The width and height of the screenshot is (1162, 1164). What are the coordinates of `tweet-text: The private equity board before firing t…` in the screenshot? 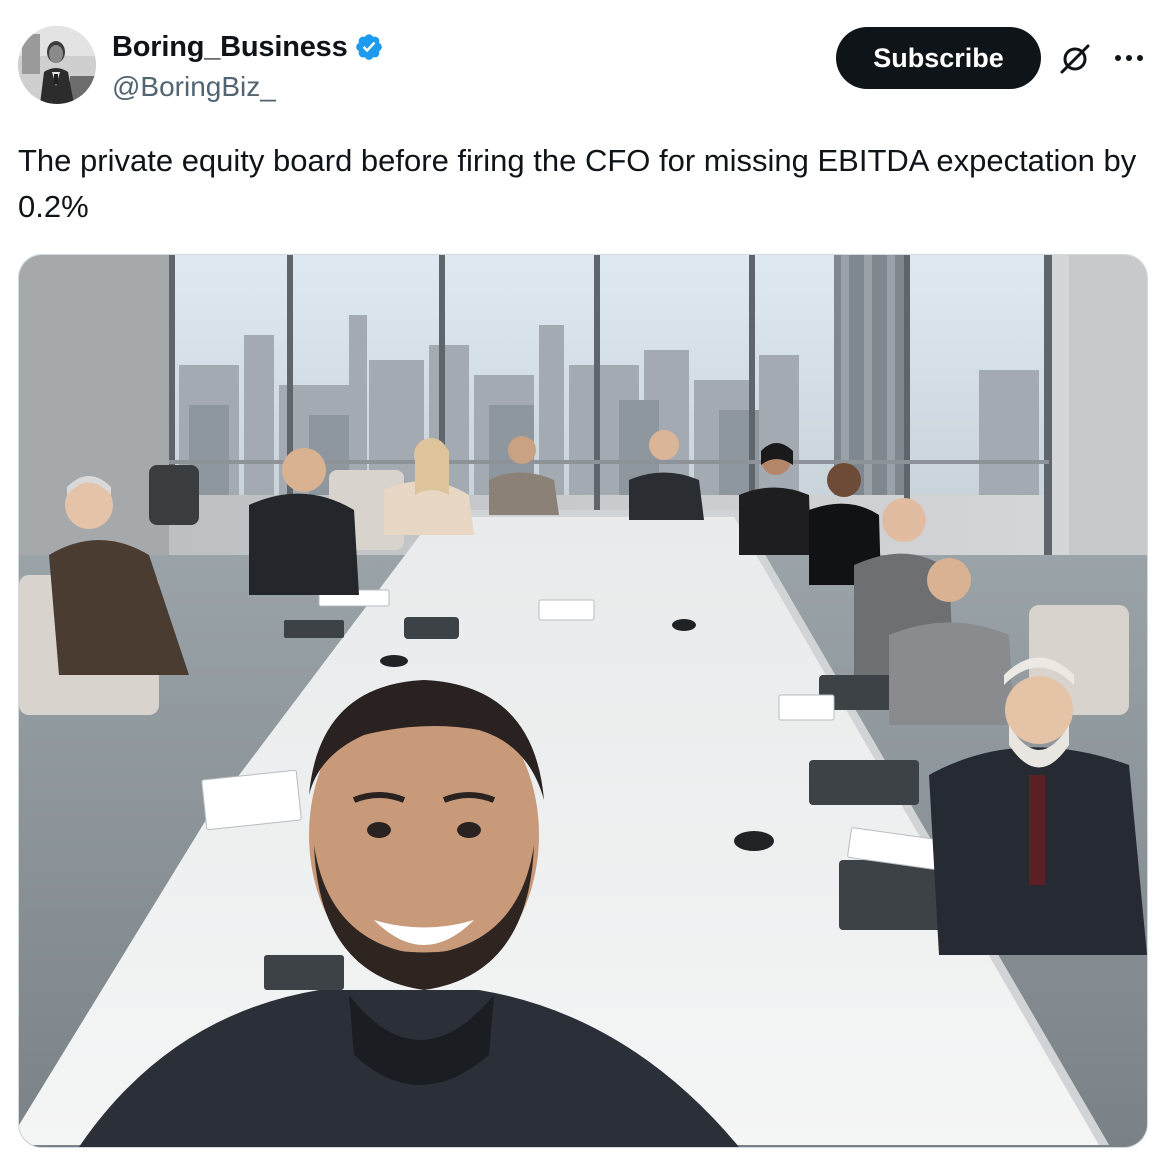 It's located at (577, 183).